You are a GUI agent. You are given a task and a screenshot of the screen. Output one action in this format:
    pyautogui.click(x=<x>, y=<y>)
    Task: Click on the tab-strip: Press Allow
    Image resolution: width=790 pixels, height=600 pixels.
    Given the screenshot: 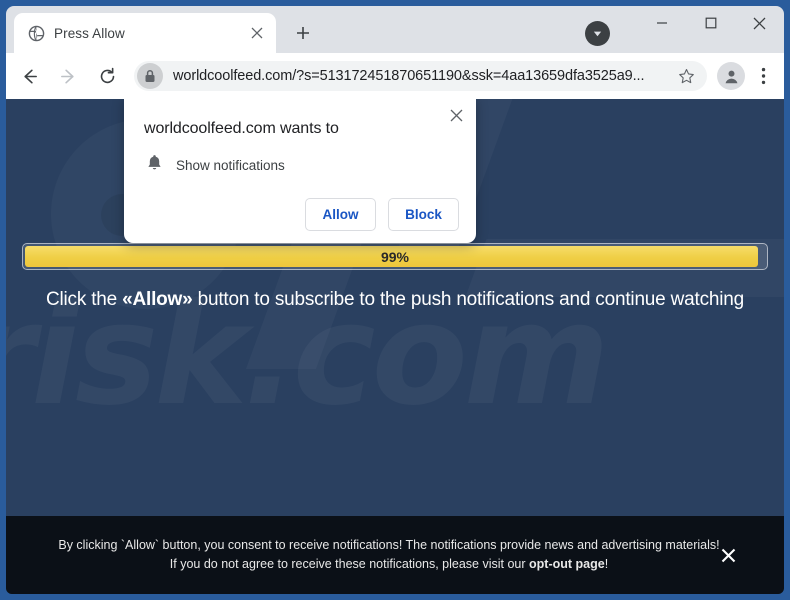 What is the action you would take?
    pyautogui.click(x=395, y=29)
    